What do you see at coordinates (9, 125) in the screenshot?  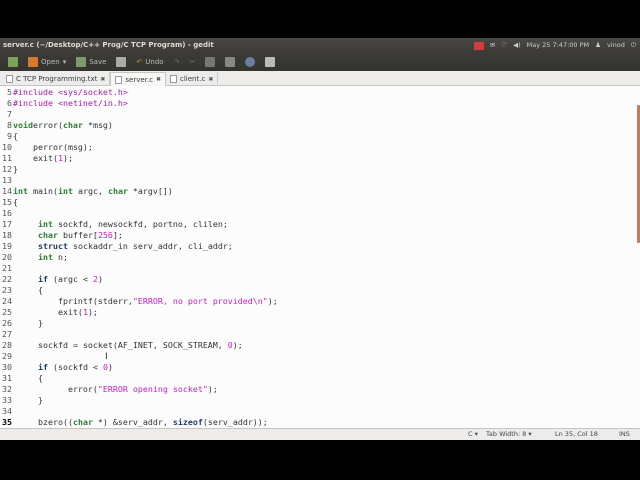 I see `line-number: 8` at bounding box center [9, 125].